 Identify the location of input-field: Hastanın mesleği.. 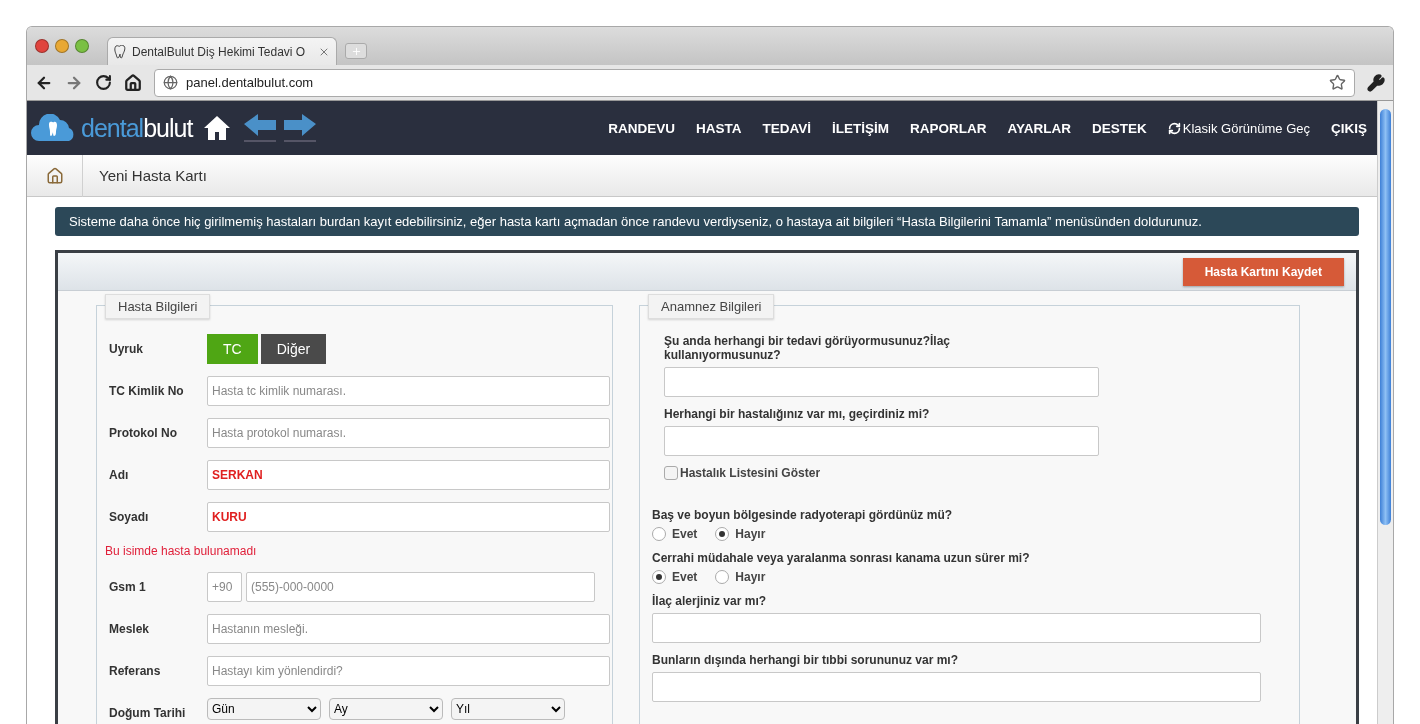
(408, 629).